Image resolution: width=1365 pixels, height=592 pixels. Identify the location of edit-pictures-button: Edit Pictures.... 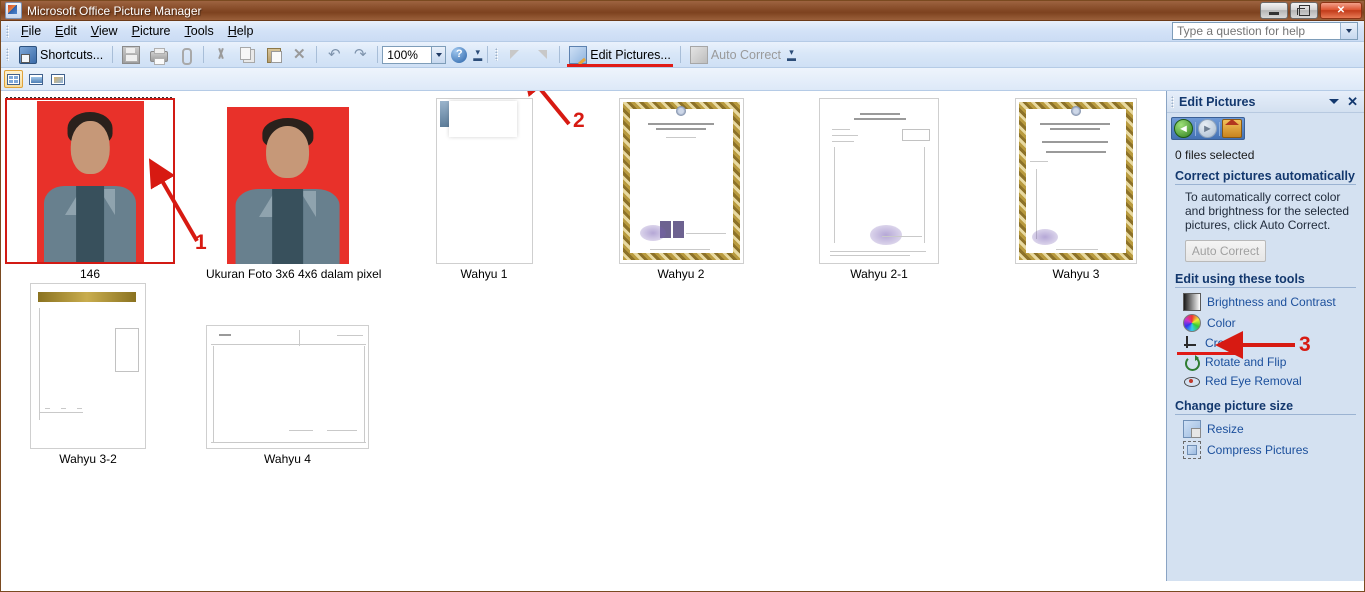
(620, 55).